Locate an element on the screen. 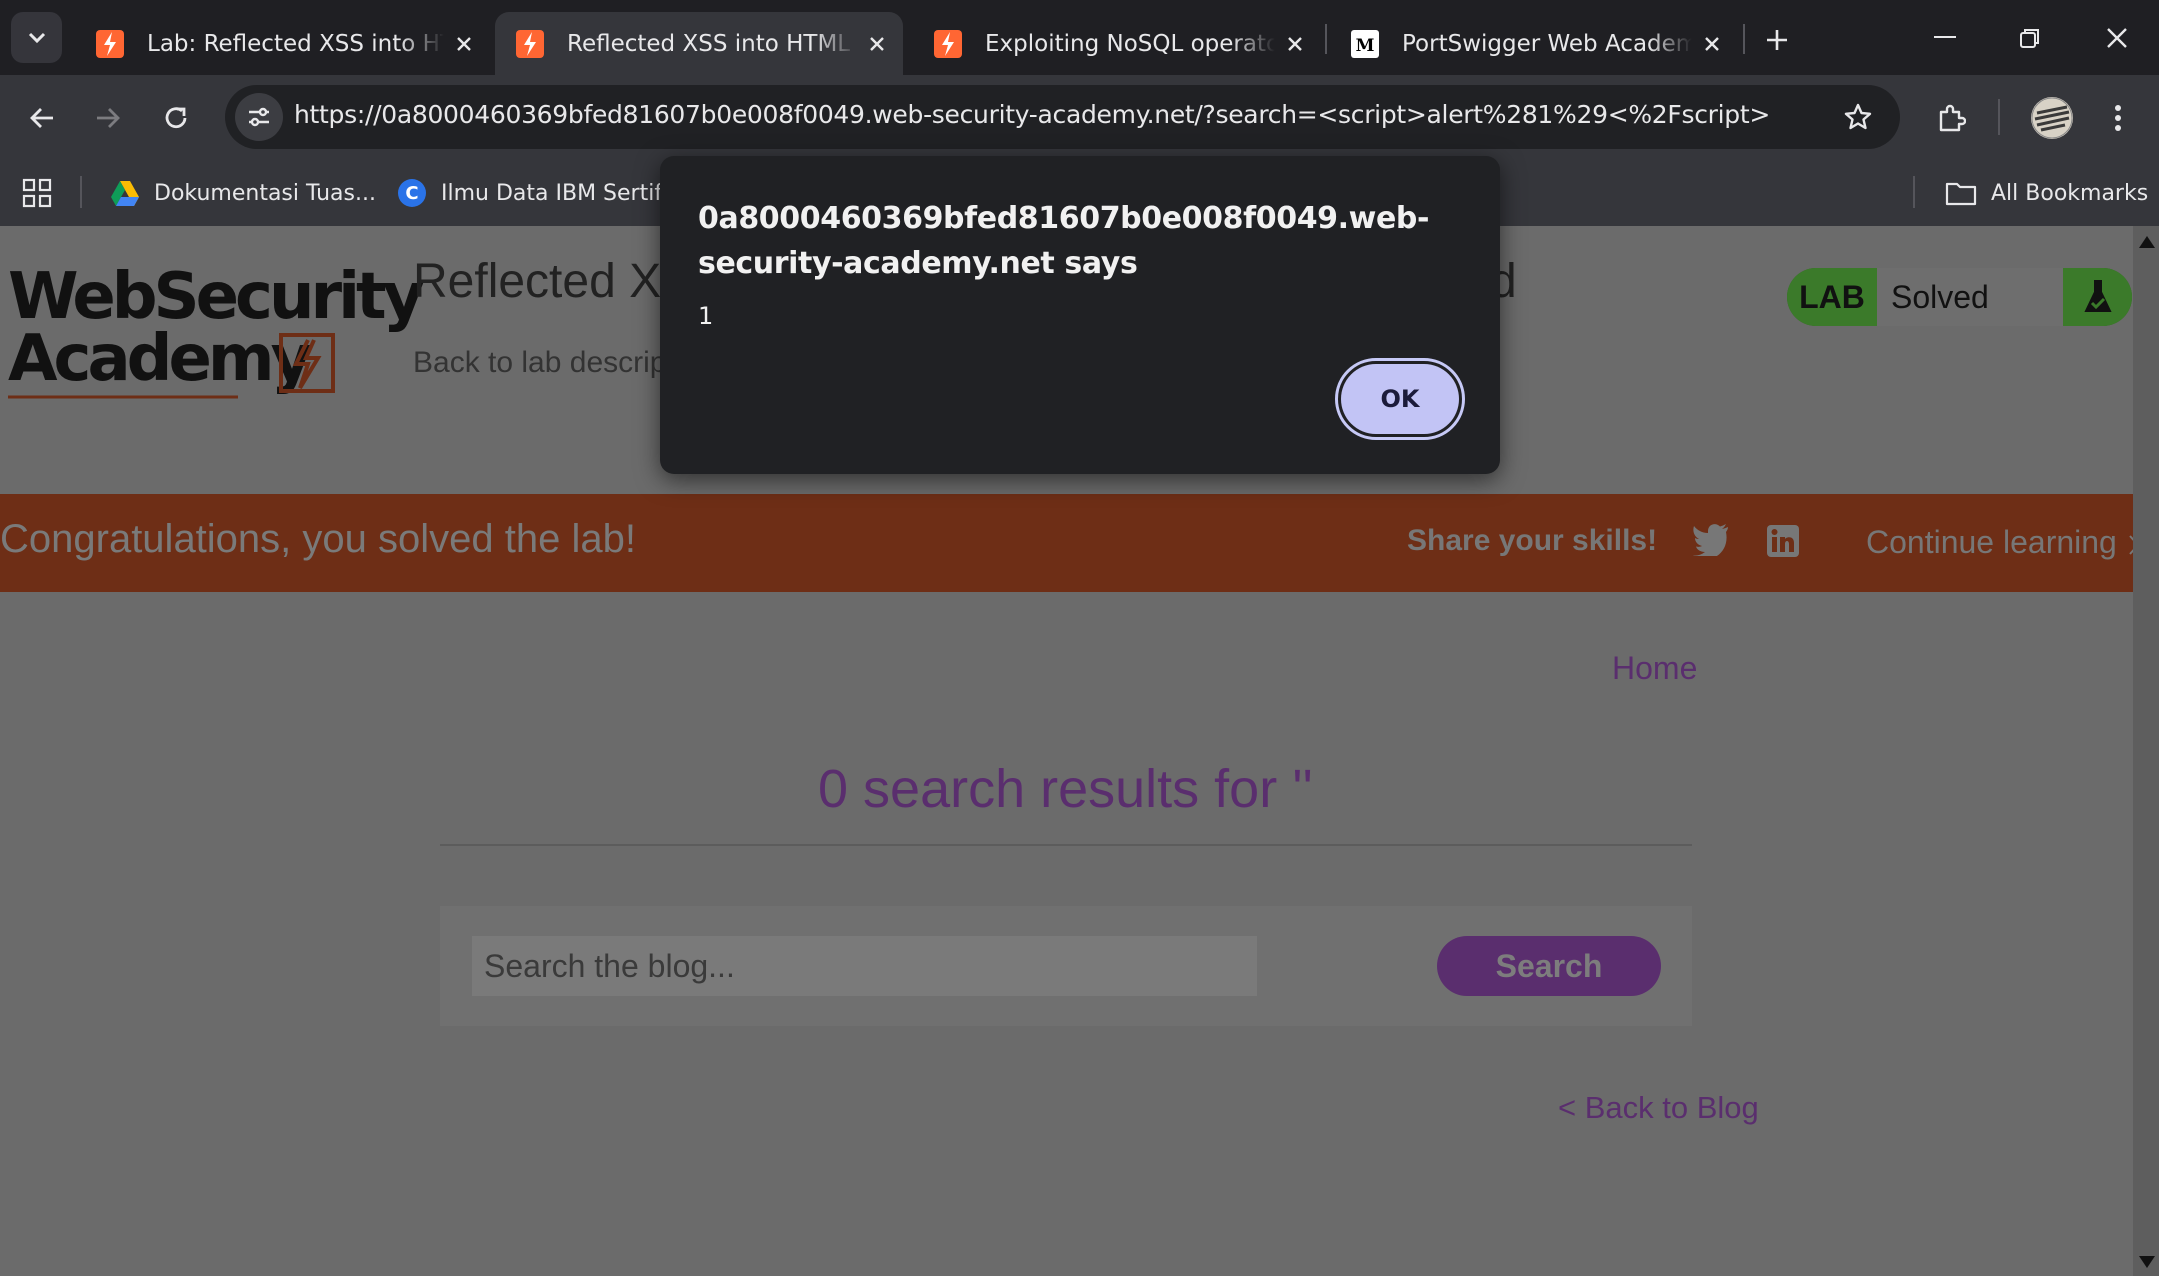  minimize-button is located at coordinates (1945, 37).